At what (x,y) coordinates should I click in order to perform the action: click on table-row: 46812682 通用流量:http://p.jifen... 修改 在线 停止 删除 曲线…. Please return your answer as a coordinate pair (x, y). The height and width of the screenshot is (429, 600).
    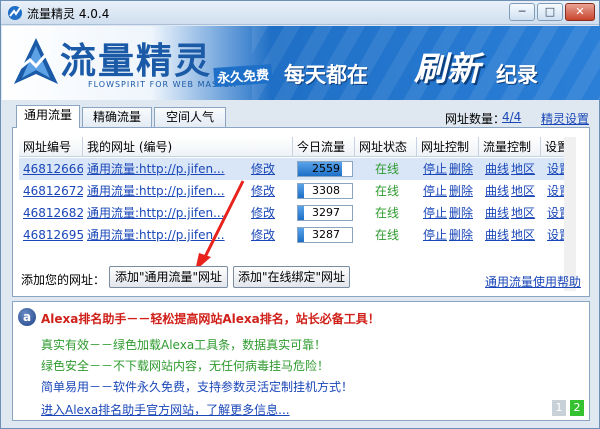
    Looking at the image, I should click on (297, 213).